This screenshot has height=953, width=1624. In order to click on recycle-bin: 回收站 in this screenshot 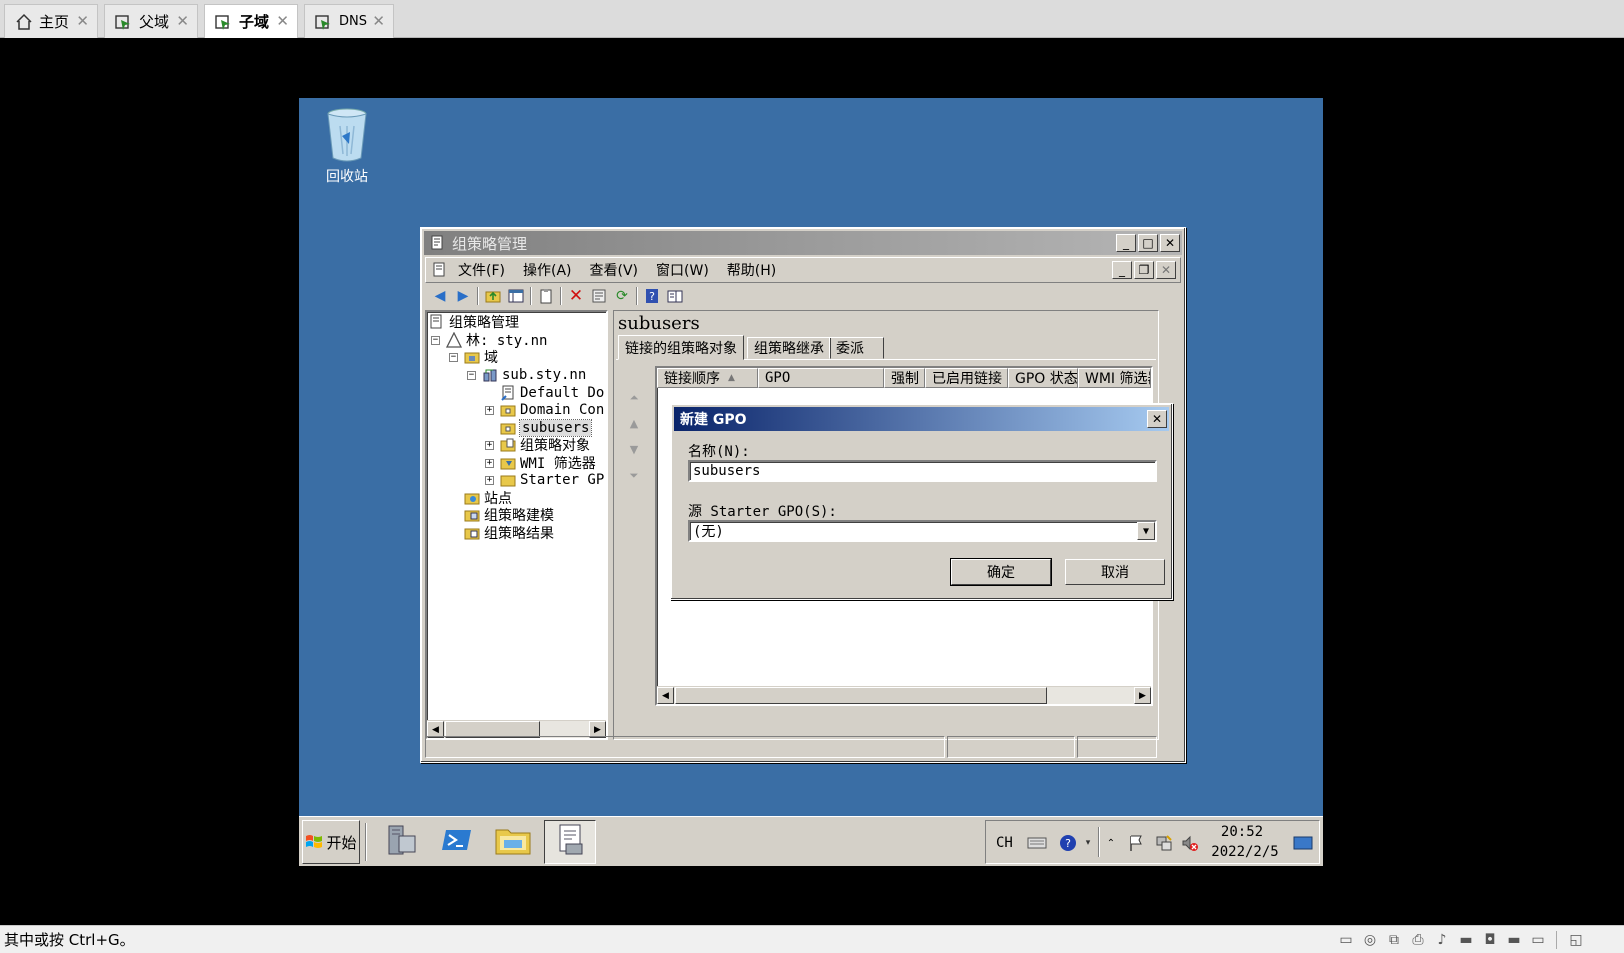, I will do `click(347, 146)`.